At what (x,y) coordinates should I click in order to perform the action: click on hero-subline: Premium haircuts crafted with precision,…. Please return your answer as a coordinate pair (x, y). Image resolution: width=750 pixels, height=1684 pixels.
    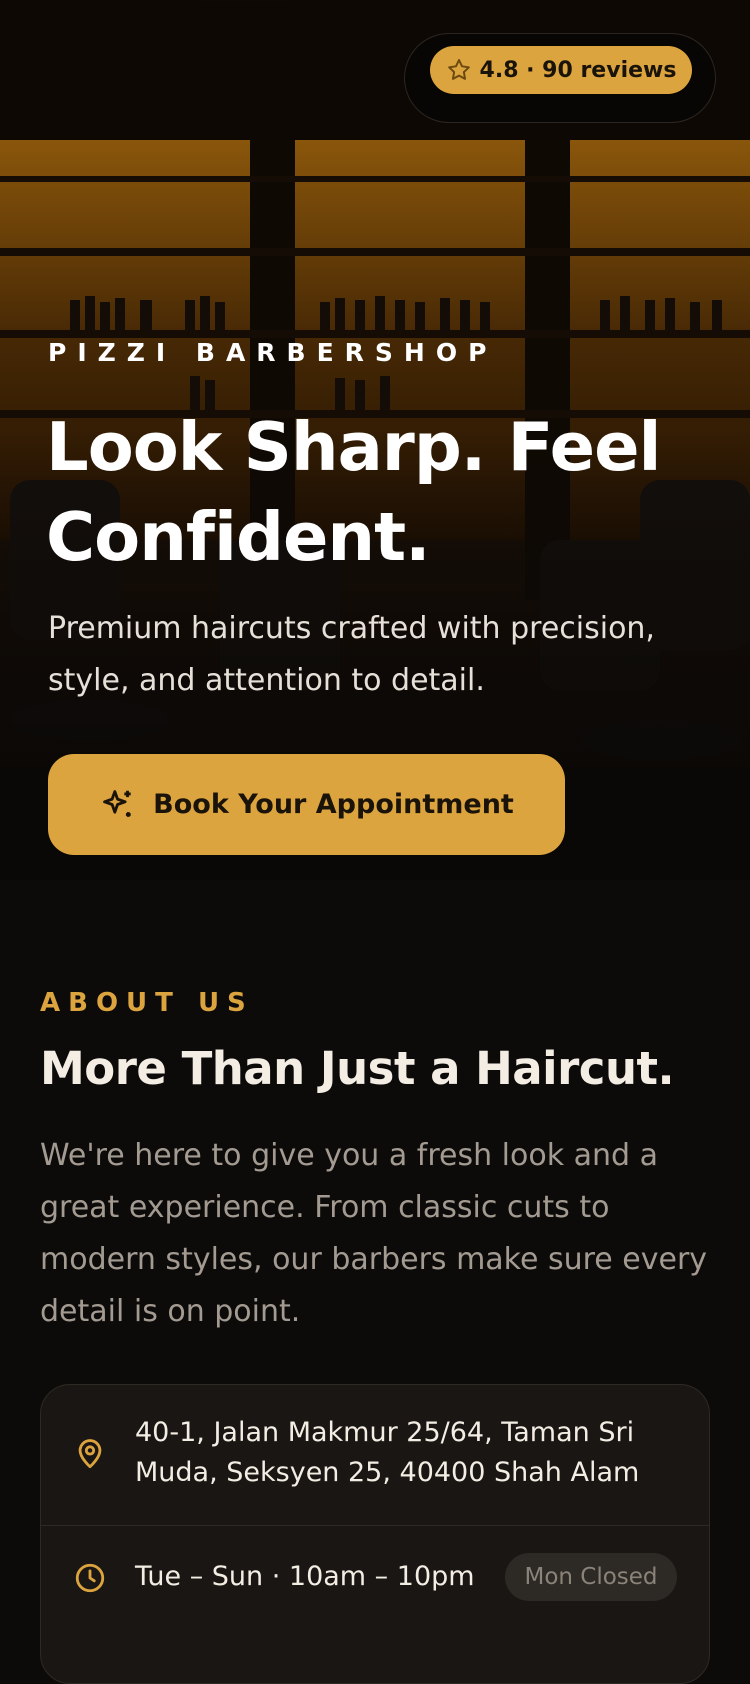
    Looking at the image, I should click on (351, 654).